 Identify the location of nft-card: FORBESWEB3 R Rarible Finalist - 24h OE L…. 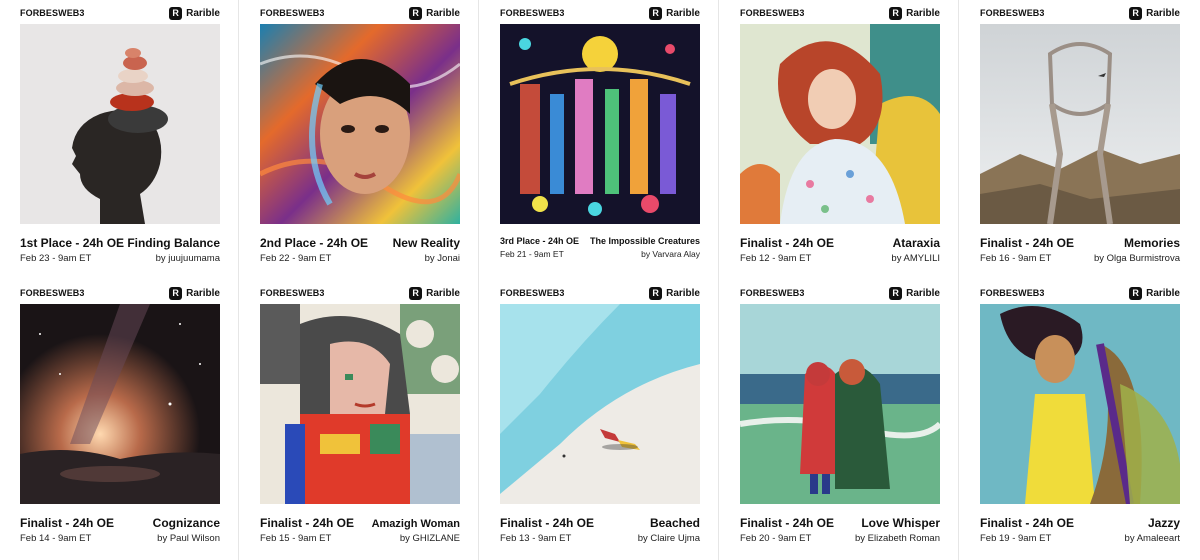
(838, 418).